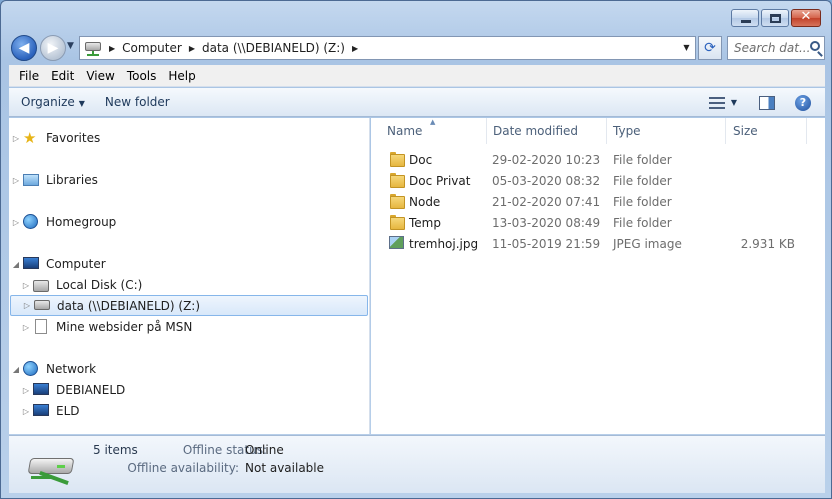 The height and width of the screenshot is (499, 832). I want to click on column-header-name: Name, so click(433, 131).